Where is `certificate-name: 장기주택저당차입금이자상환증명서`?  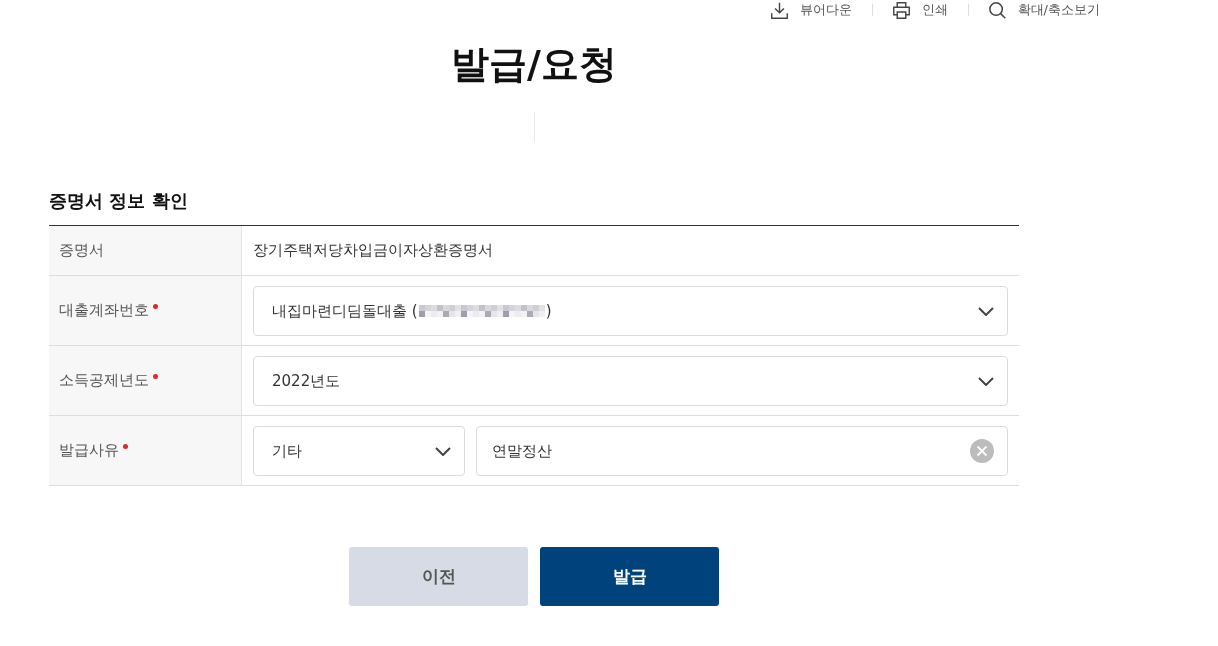 certificate-name: 장기주택저당차입금이자상환증명서 is located at coordinates (373, 250).